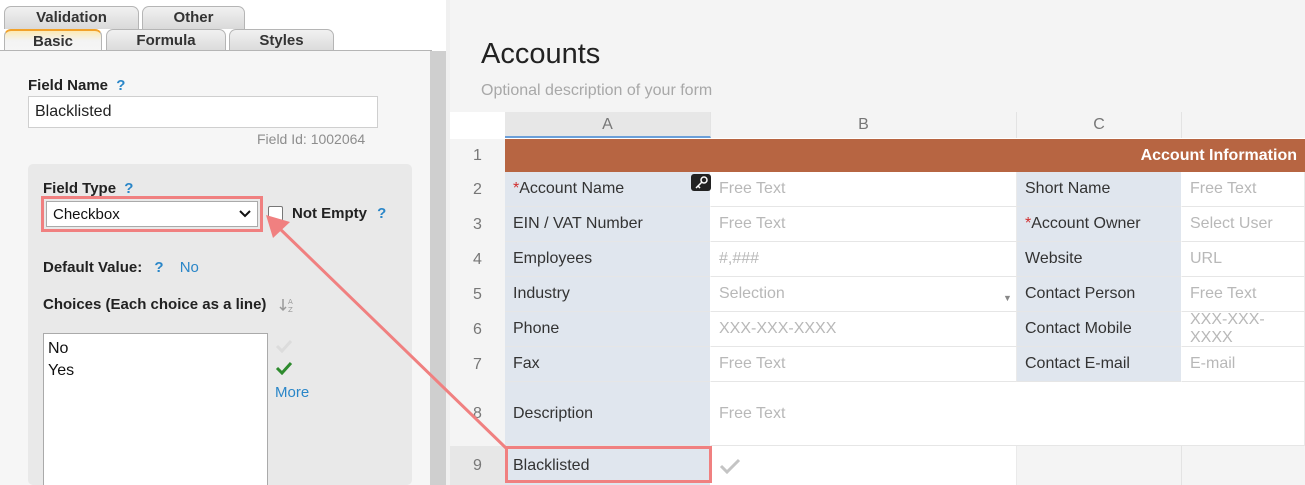  What do you see at coordinates (339, 213) in the screenshot?
I see `not-empty-label: Not Empty ?` at bounding box center [339, 213].